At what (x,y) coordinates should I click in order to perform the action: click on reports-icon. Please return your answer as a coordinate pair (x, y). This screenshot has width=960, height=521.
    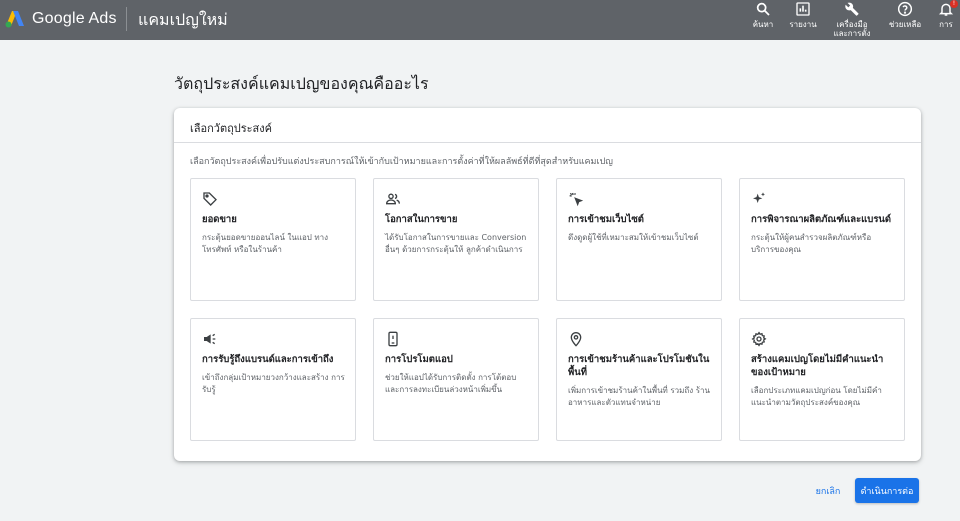
    Looking at the image, I should click on (803, 9).